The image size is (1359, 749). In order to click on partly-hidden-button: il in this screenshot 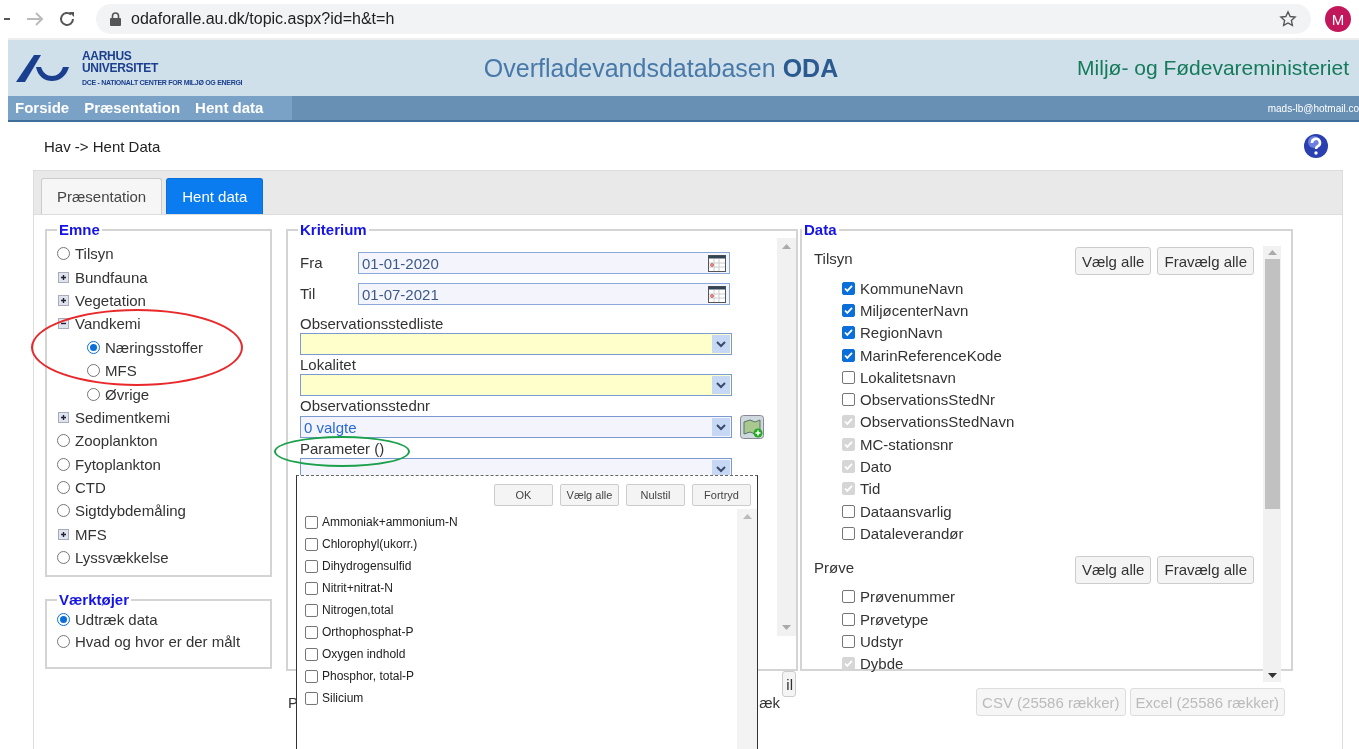, I will do `click(789, 684)`.